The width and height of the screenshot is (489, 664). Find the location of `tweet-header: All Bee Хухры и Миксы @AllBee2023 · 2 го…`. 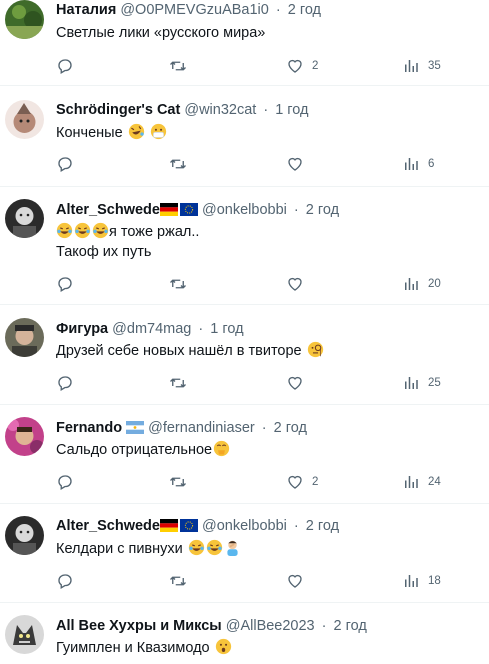

tweet-header: All Bee Хухры и Миксы @AllBee2023 · 2 го… is located at coordinates (211, 626).